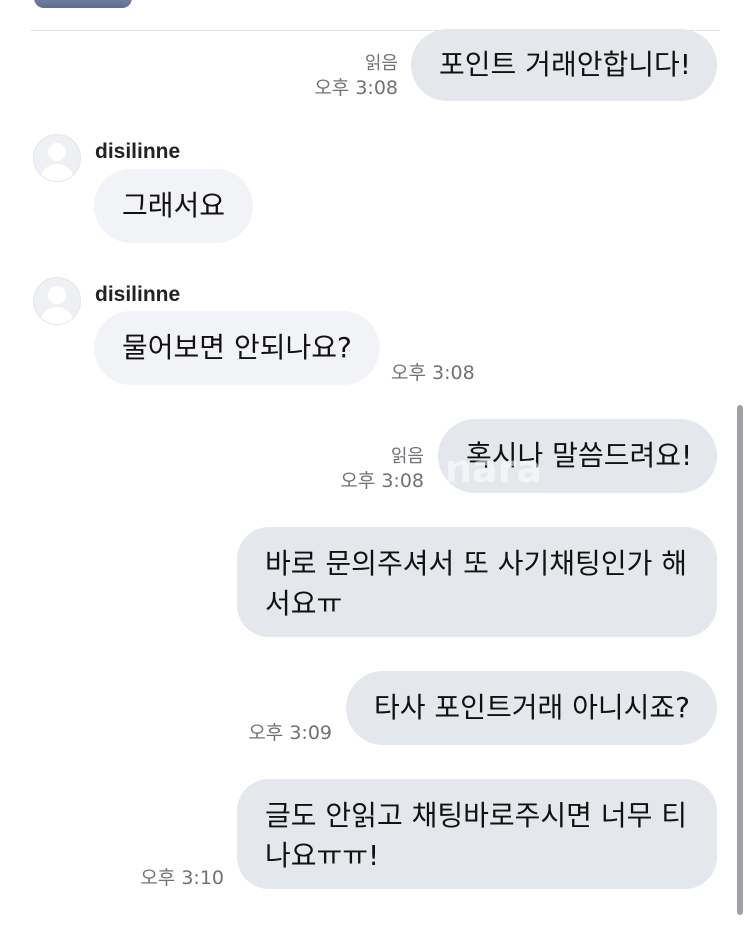  I want to click on message-bubble-out: 혹시나 말씀드려요!, so click(577, 456).